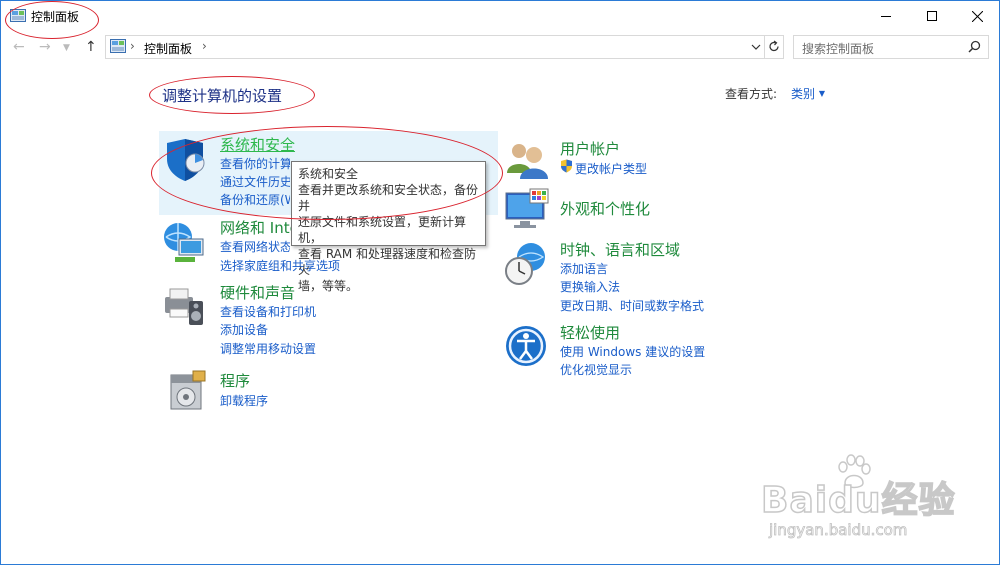 The image size is (1000, 565). Describe the element at coordinates (527, 160) in the screenshot. I see `user-accounts-icon` at that location.